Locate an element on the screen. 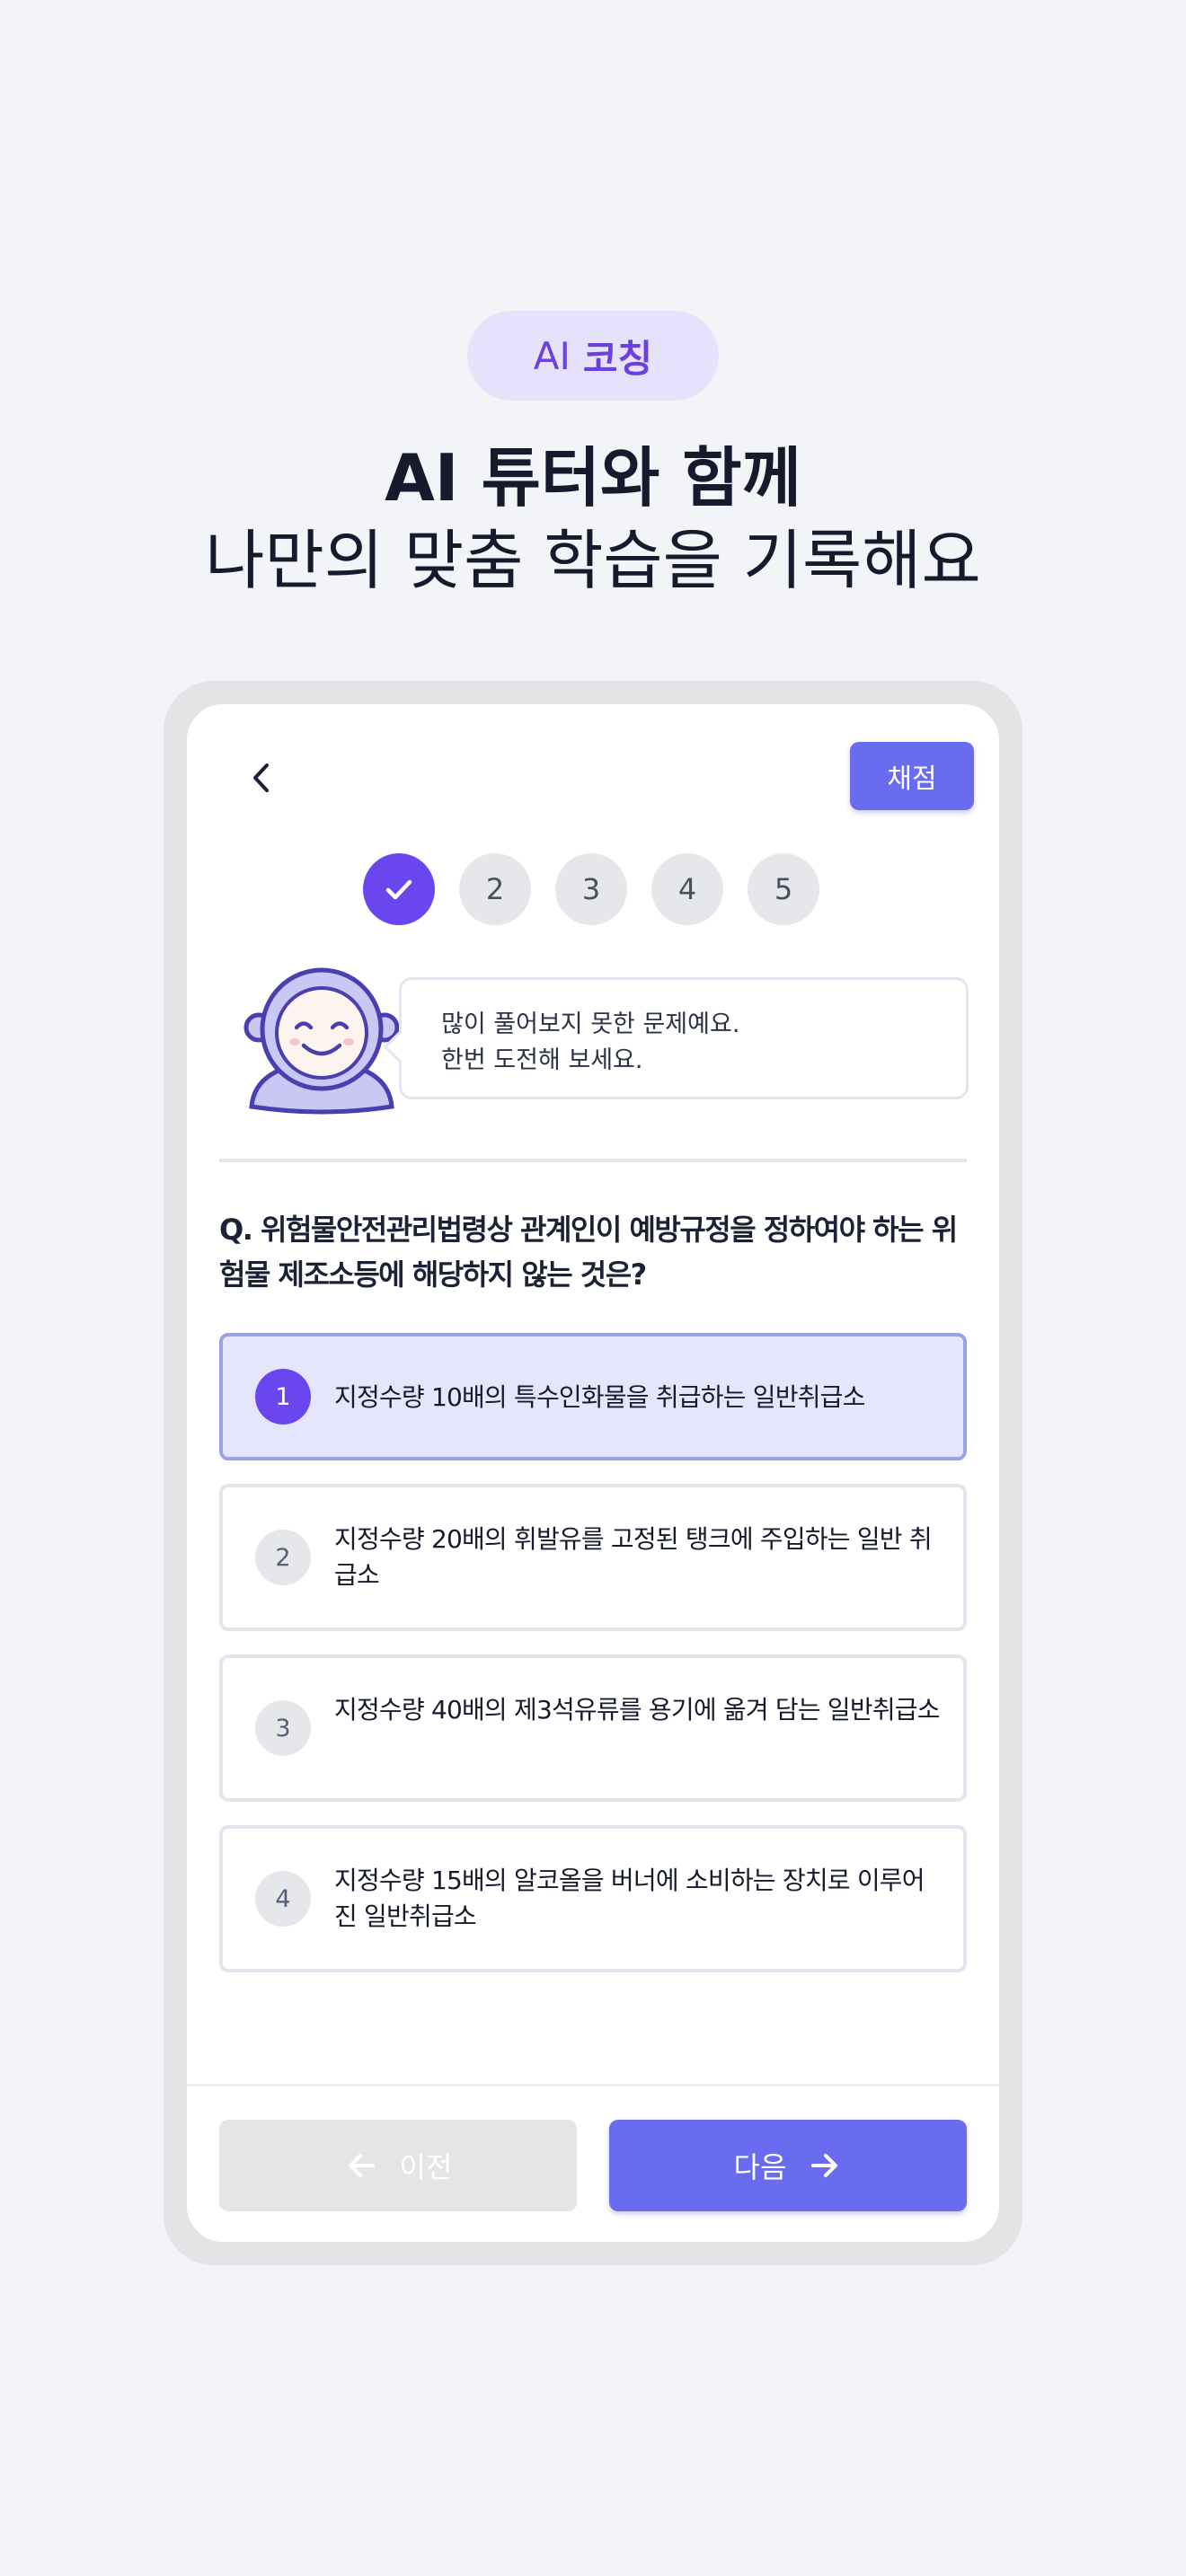  back-button is located at coordinates (262, 778).